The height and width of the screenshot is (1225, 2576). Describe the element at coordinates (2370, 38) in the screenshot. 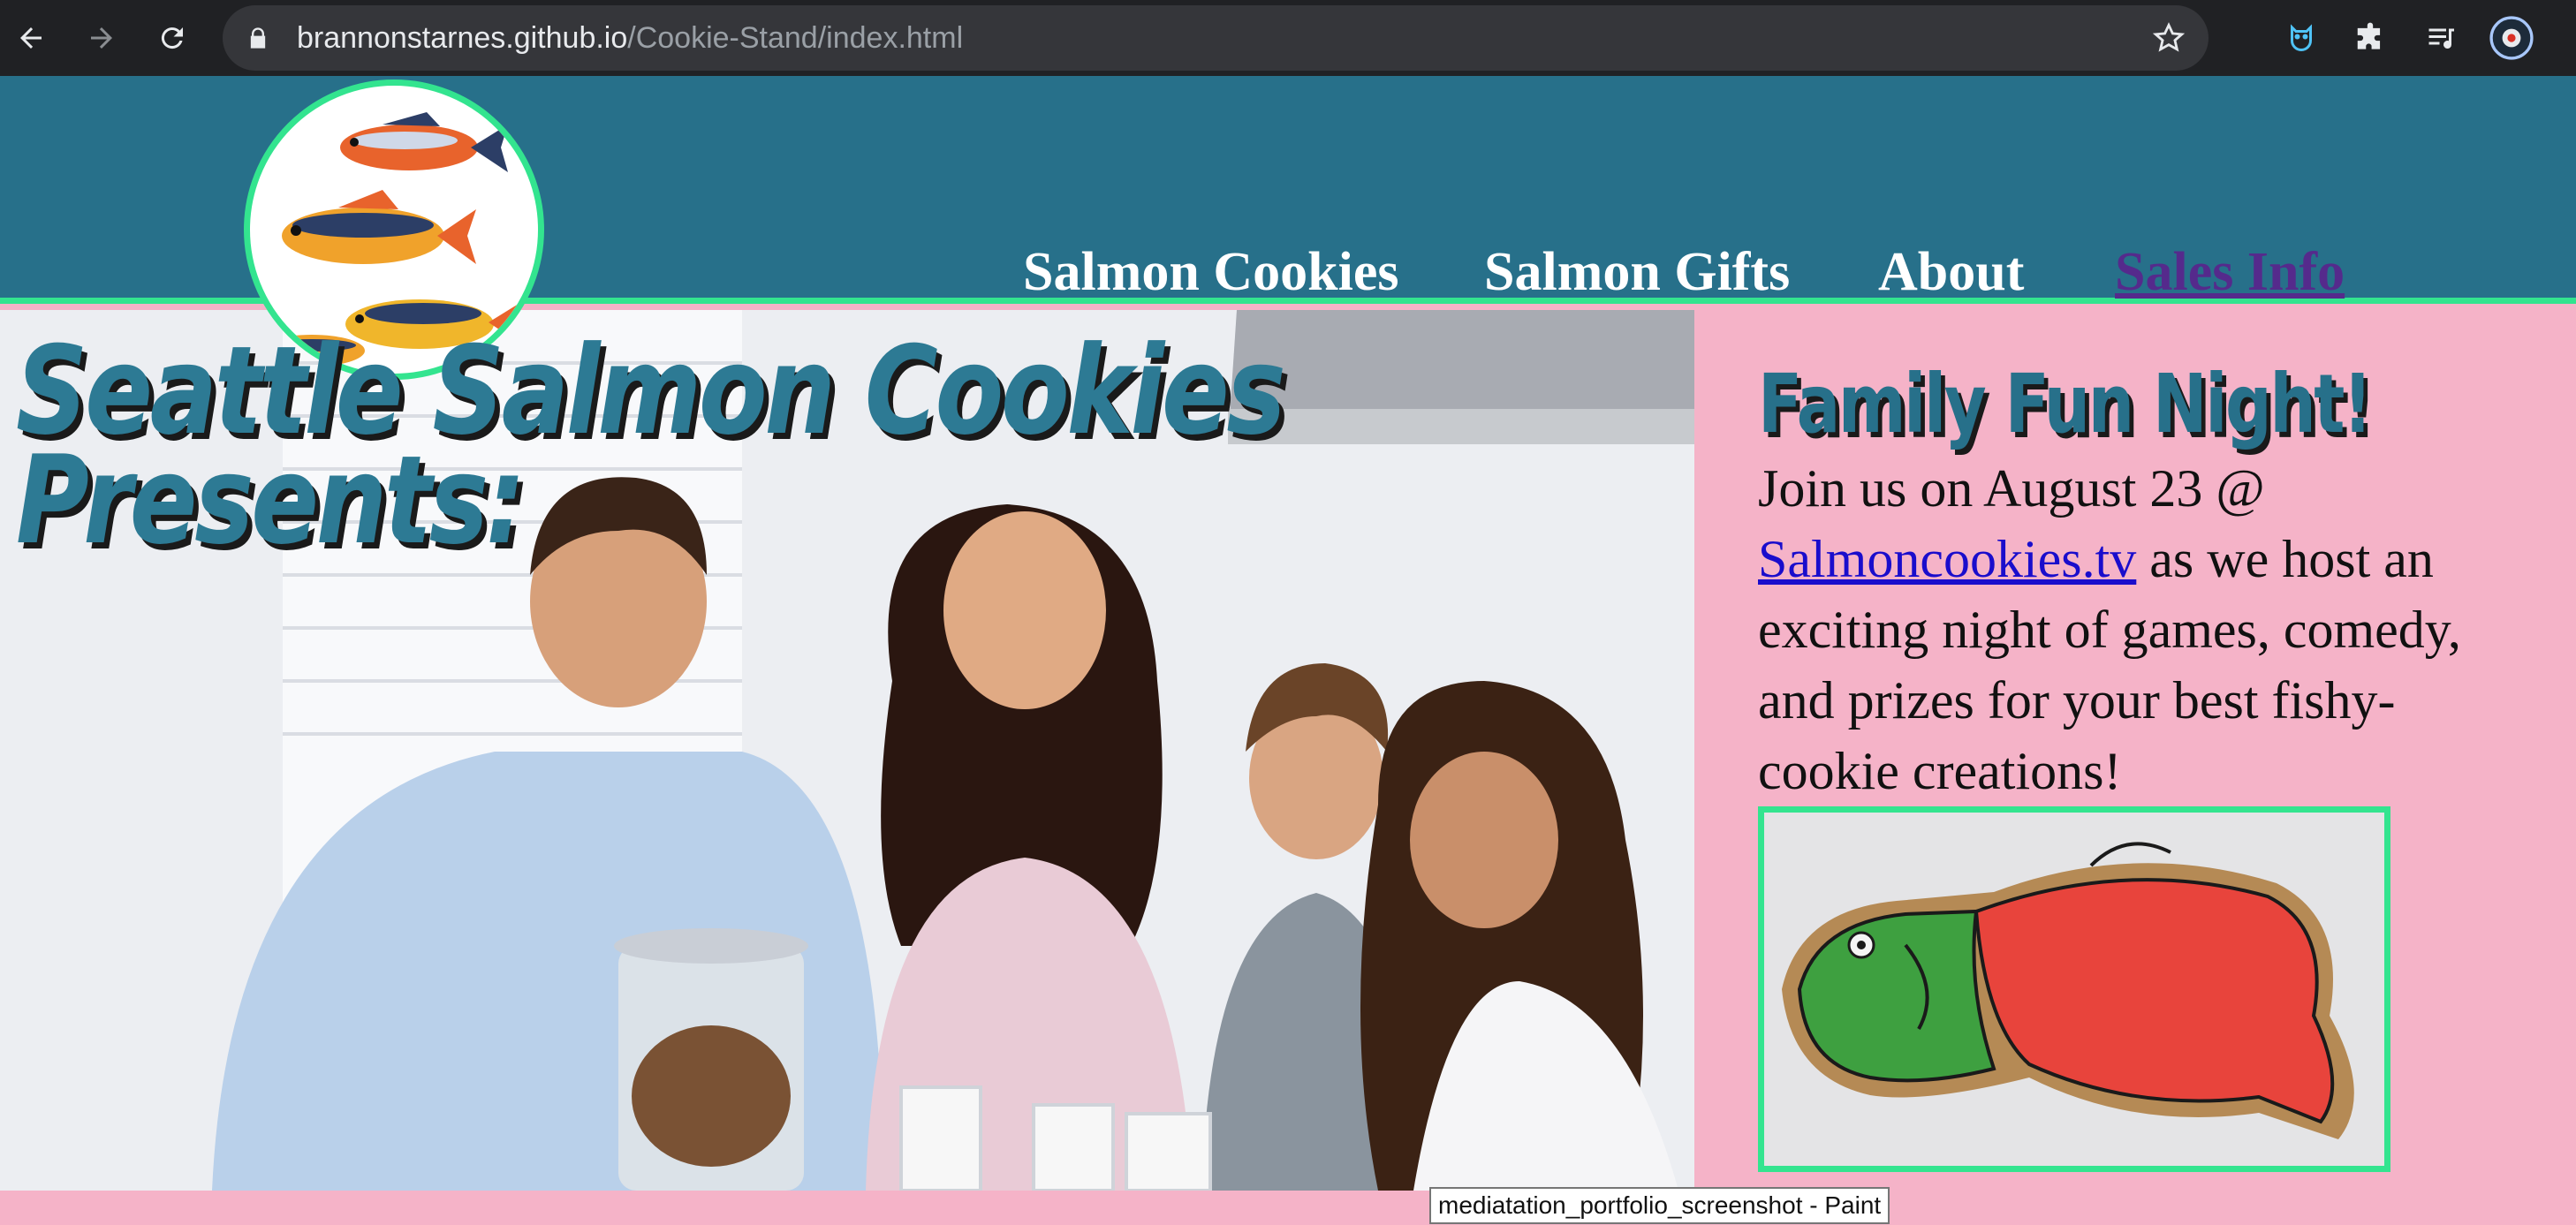

I see `puzzle-icon` at that location.